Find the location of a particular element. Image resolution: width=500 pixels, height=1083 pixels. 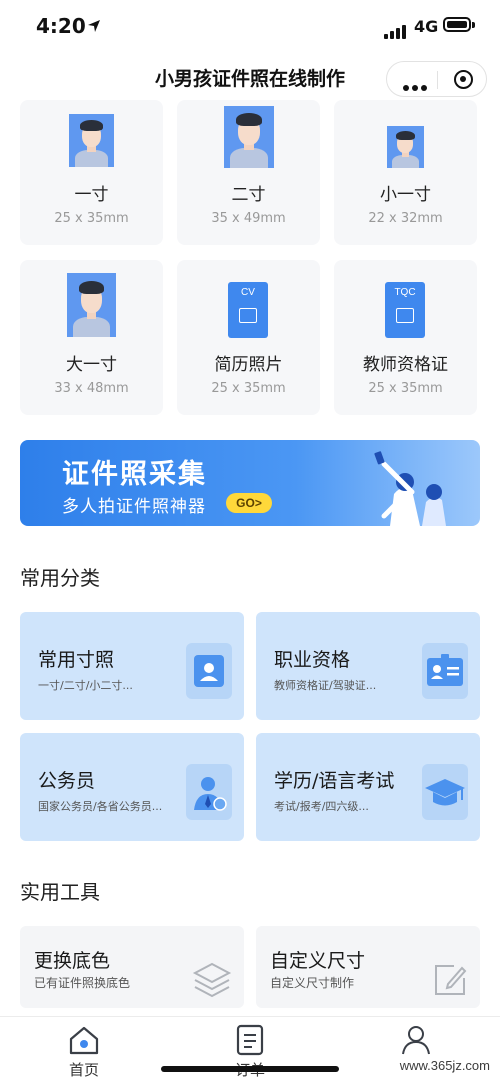

people-selfie-illustration is located at coordinates (410, 488).